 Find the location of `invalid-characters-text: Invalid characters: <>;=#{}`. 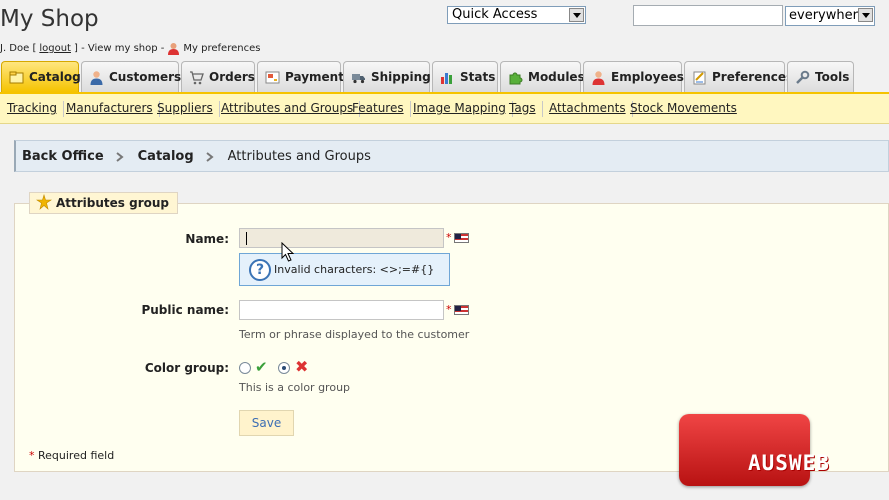

invalid-characters-text: Invalid characters: <>;=#{} is located at coordinates (354, 269).